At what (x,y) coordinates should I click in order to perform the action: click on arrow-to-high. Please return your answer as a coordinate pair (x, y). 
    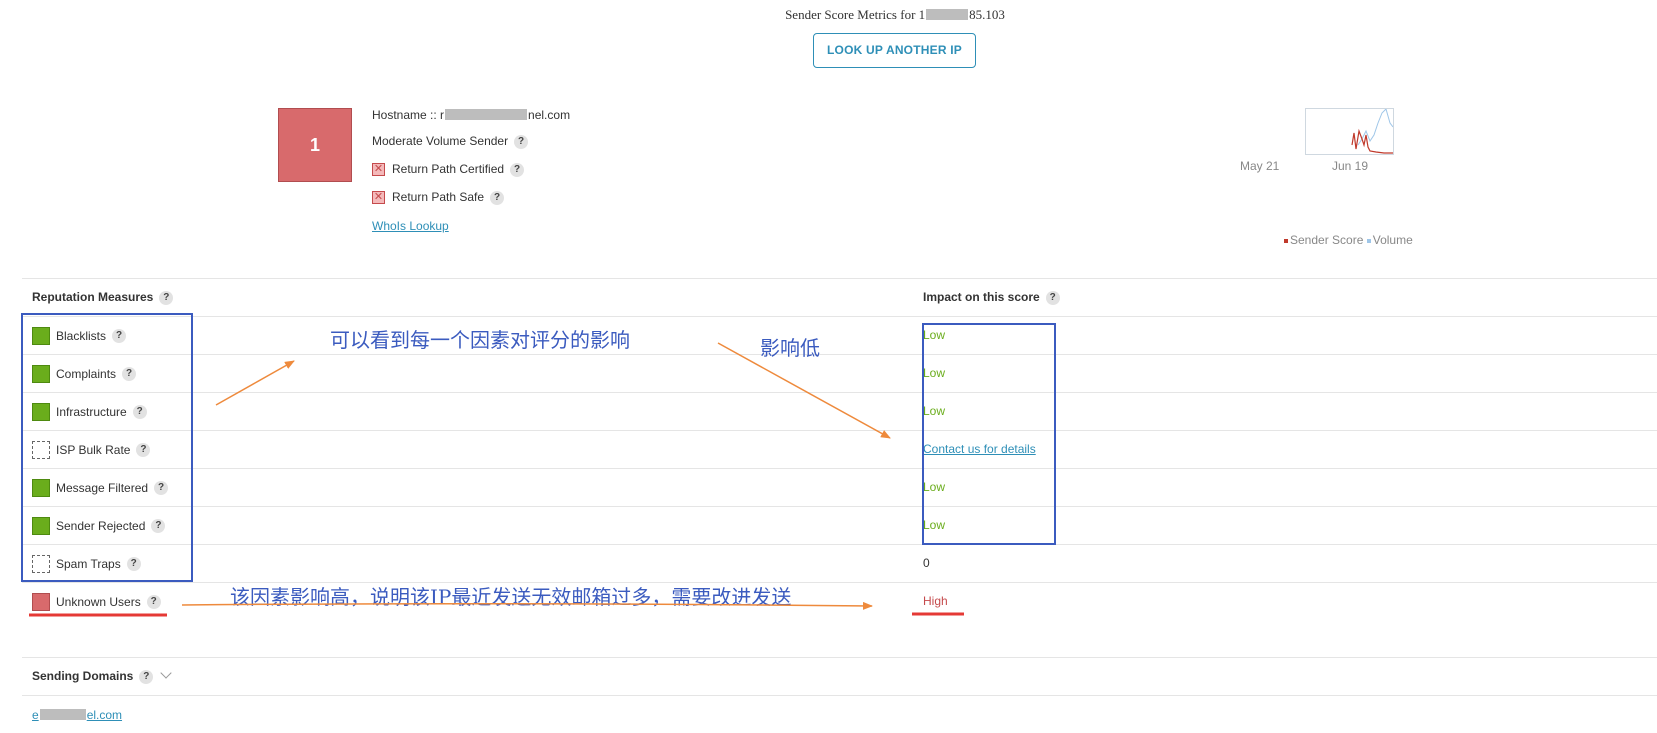
    Looking at the image, I should click on (527, 605).